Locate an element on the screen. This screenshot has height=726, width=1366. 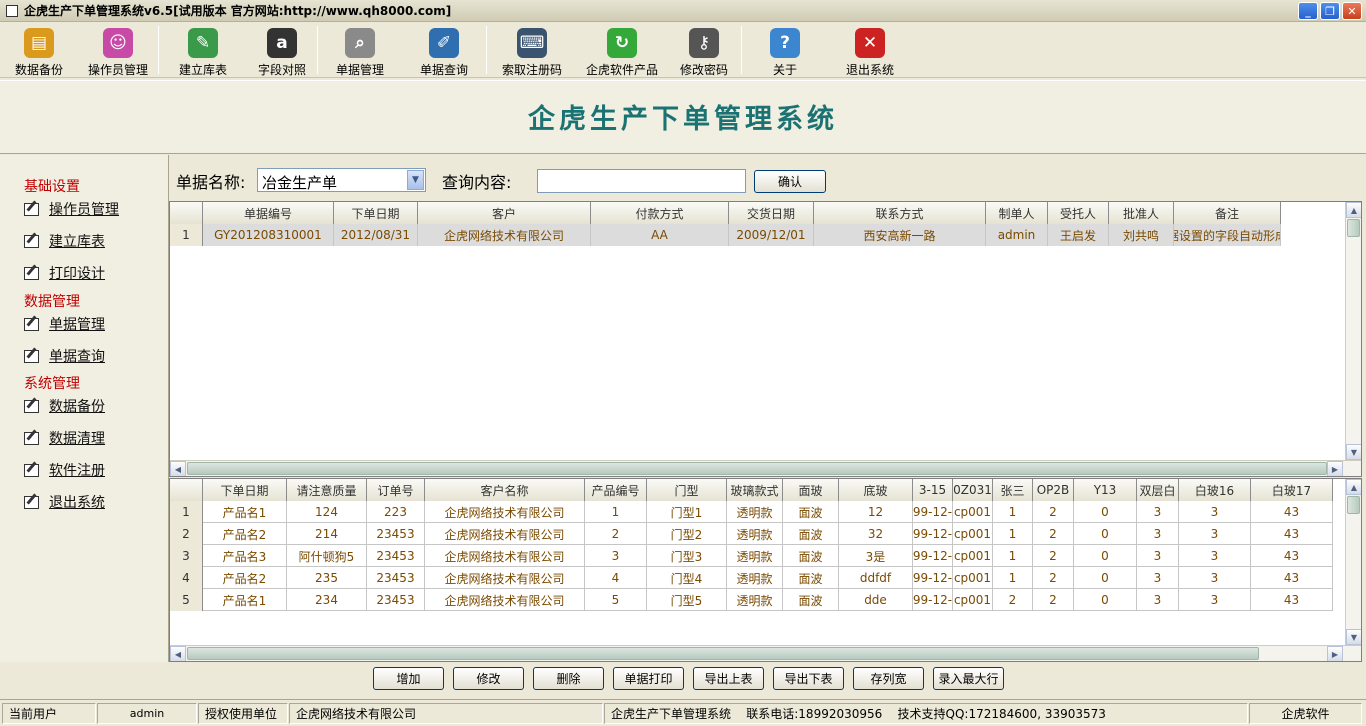
table-cell: dde is located at coordinates (876, 600).